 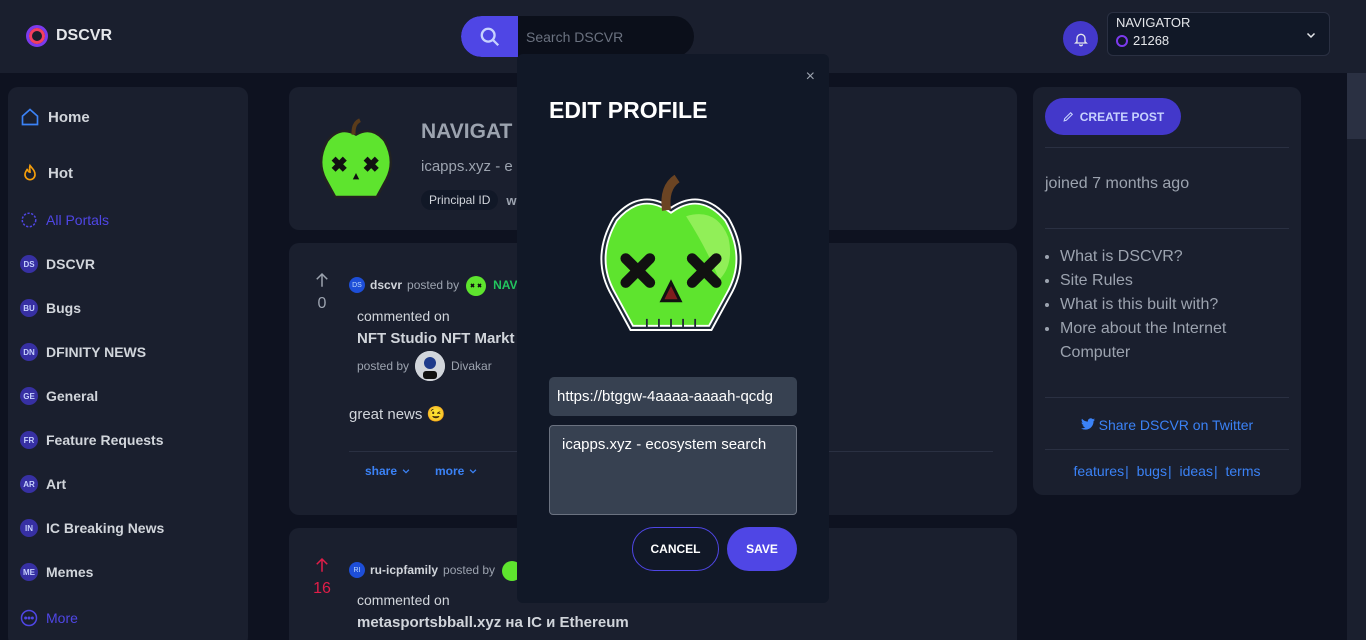 I want to click on link-what-is-dscvr: What is DSCVR?, so click(x=1170, y=257).